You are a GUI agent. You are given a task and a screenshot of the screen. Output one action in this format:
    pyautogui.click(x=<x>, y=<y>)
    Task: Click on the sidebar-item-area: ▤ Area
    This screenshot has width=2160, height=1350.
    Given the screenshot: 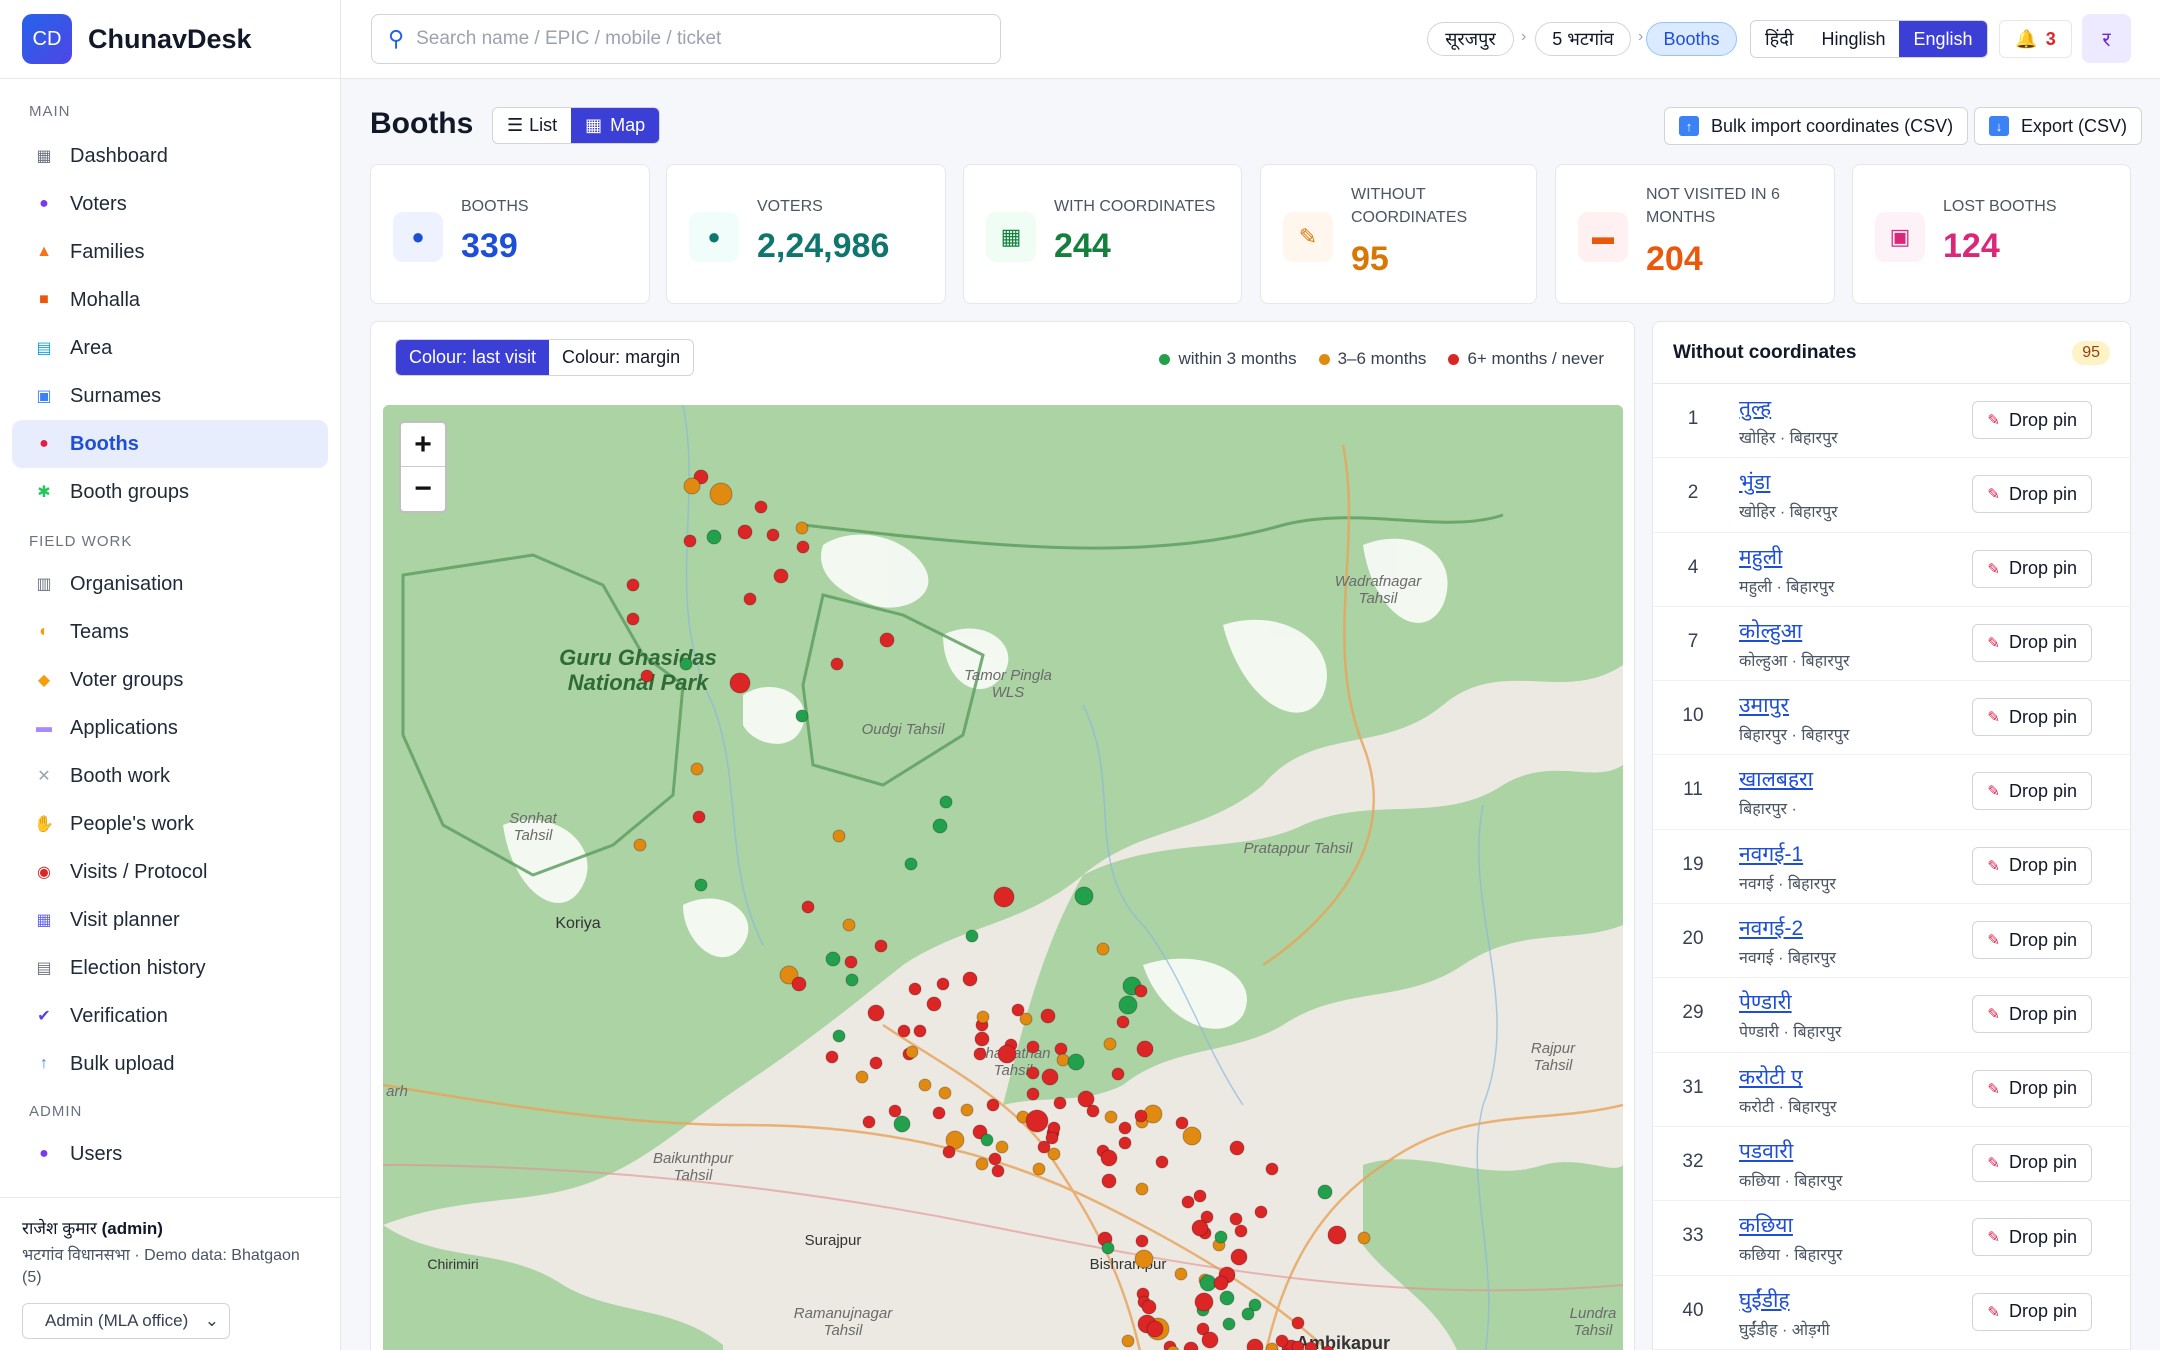 What is the action you would take?
    pyautogui.click(x=170, y=348)
    